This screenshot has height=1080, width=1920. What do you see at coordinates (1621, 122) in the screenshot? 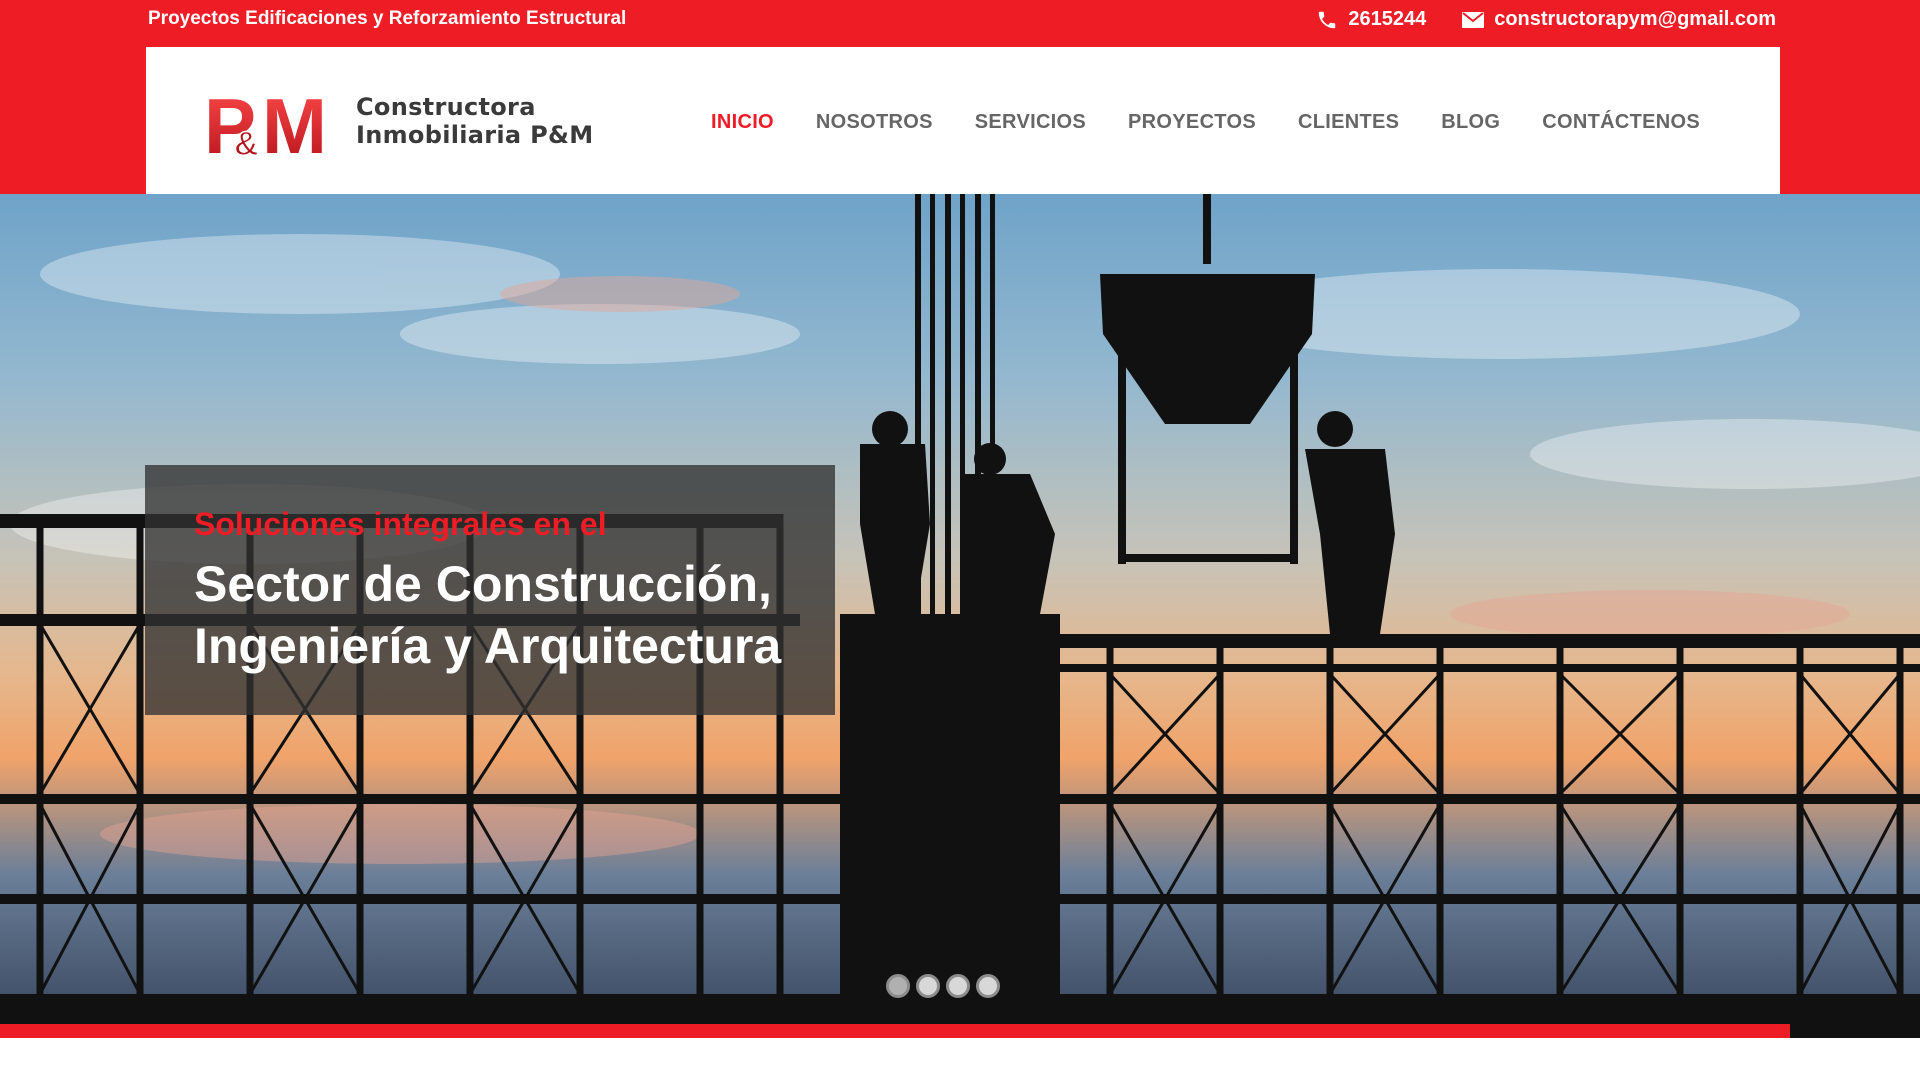
I see `nav-contactenos: CONTÁCTENOS` at bounding box center [1621, 122].